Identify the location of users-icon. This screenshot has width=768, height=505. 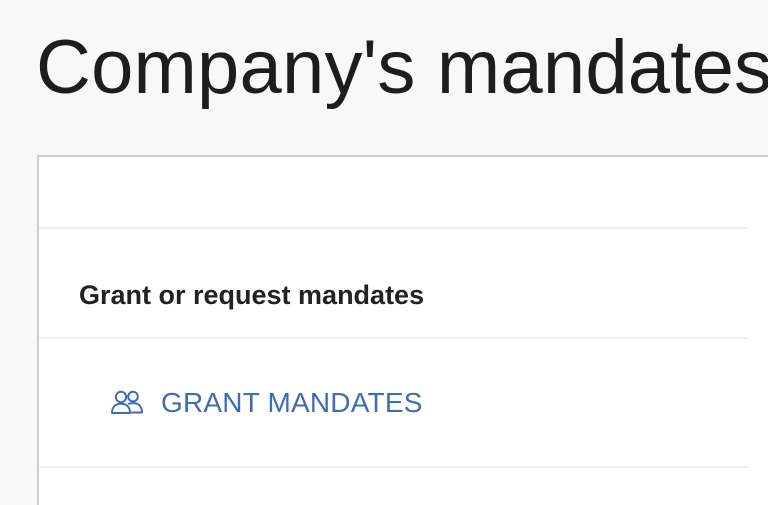
(127, 403).